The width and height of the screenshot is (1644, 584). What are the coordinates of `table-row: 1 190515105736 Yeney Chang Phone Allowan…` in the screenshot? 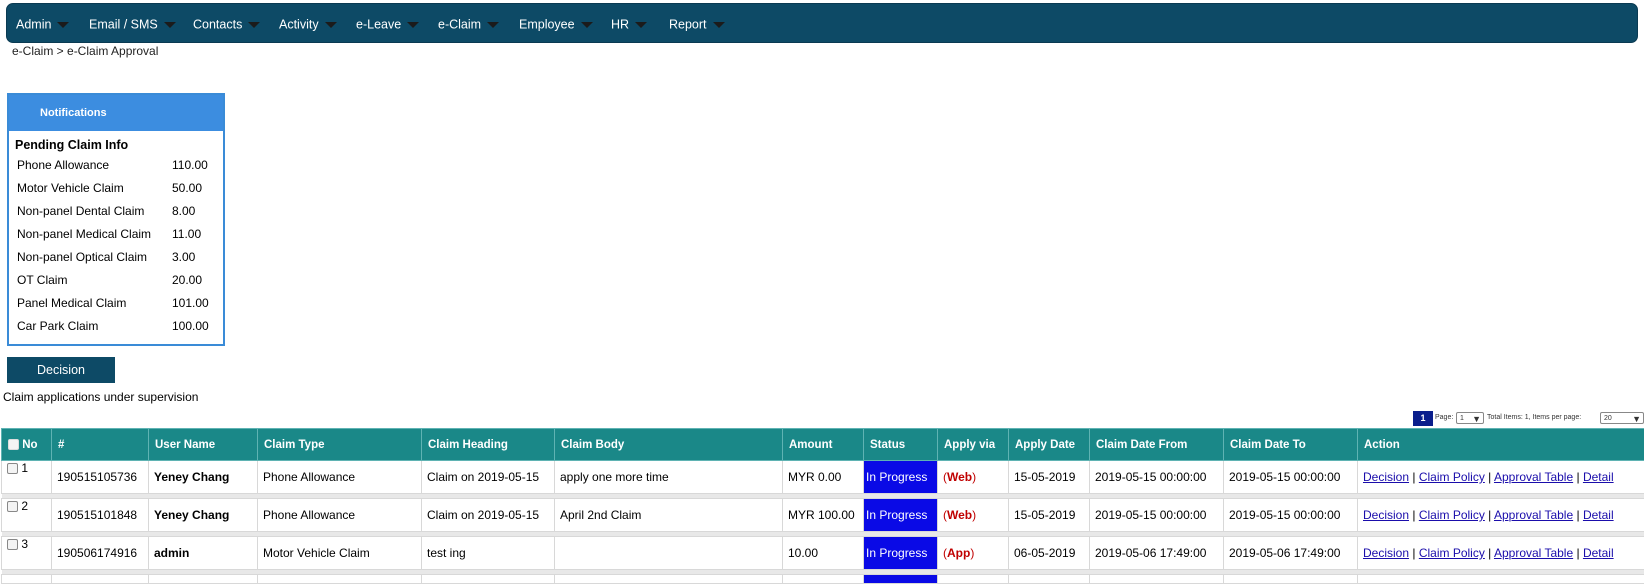 It's located at (823, 477).